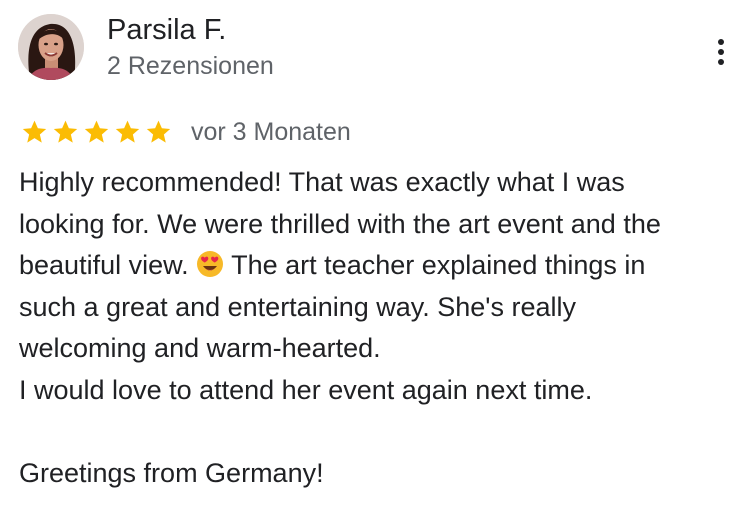 The height and width of the screenshot is (505, 751). Describe the element at coordinates (190, 66) in the screenshot. I see `review-count: 2 Rezensionen` at that location.